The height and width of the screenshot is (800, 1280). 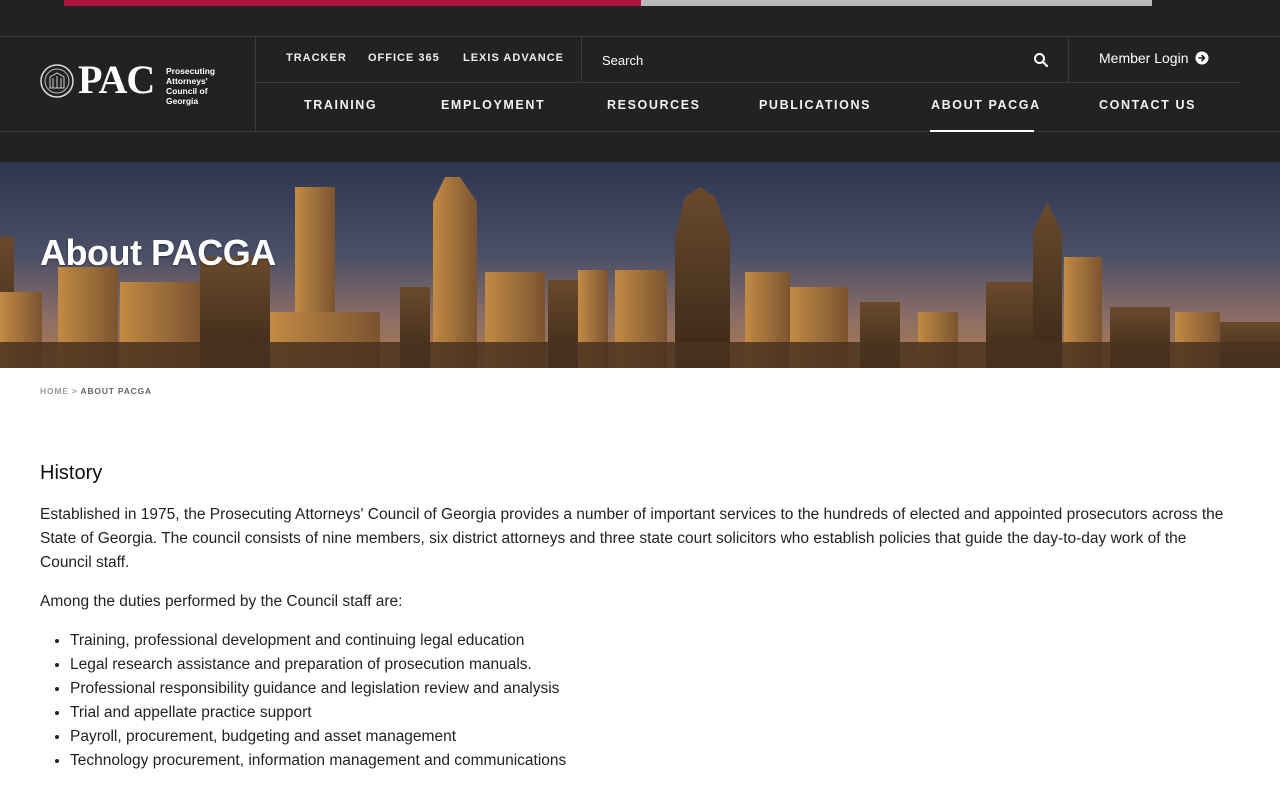 I want to click on list-item: Trial and appellate practice support, so click(x=655, y=713).